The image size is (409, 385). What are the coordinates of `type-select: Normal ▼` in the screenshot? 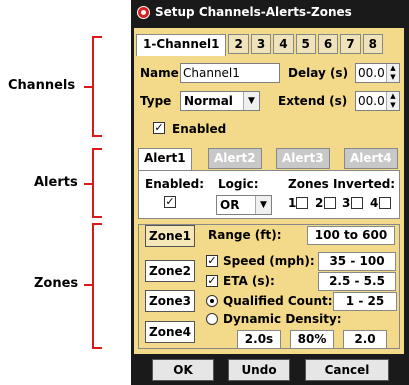 It's located at (220, 101).